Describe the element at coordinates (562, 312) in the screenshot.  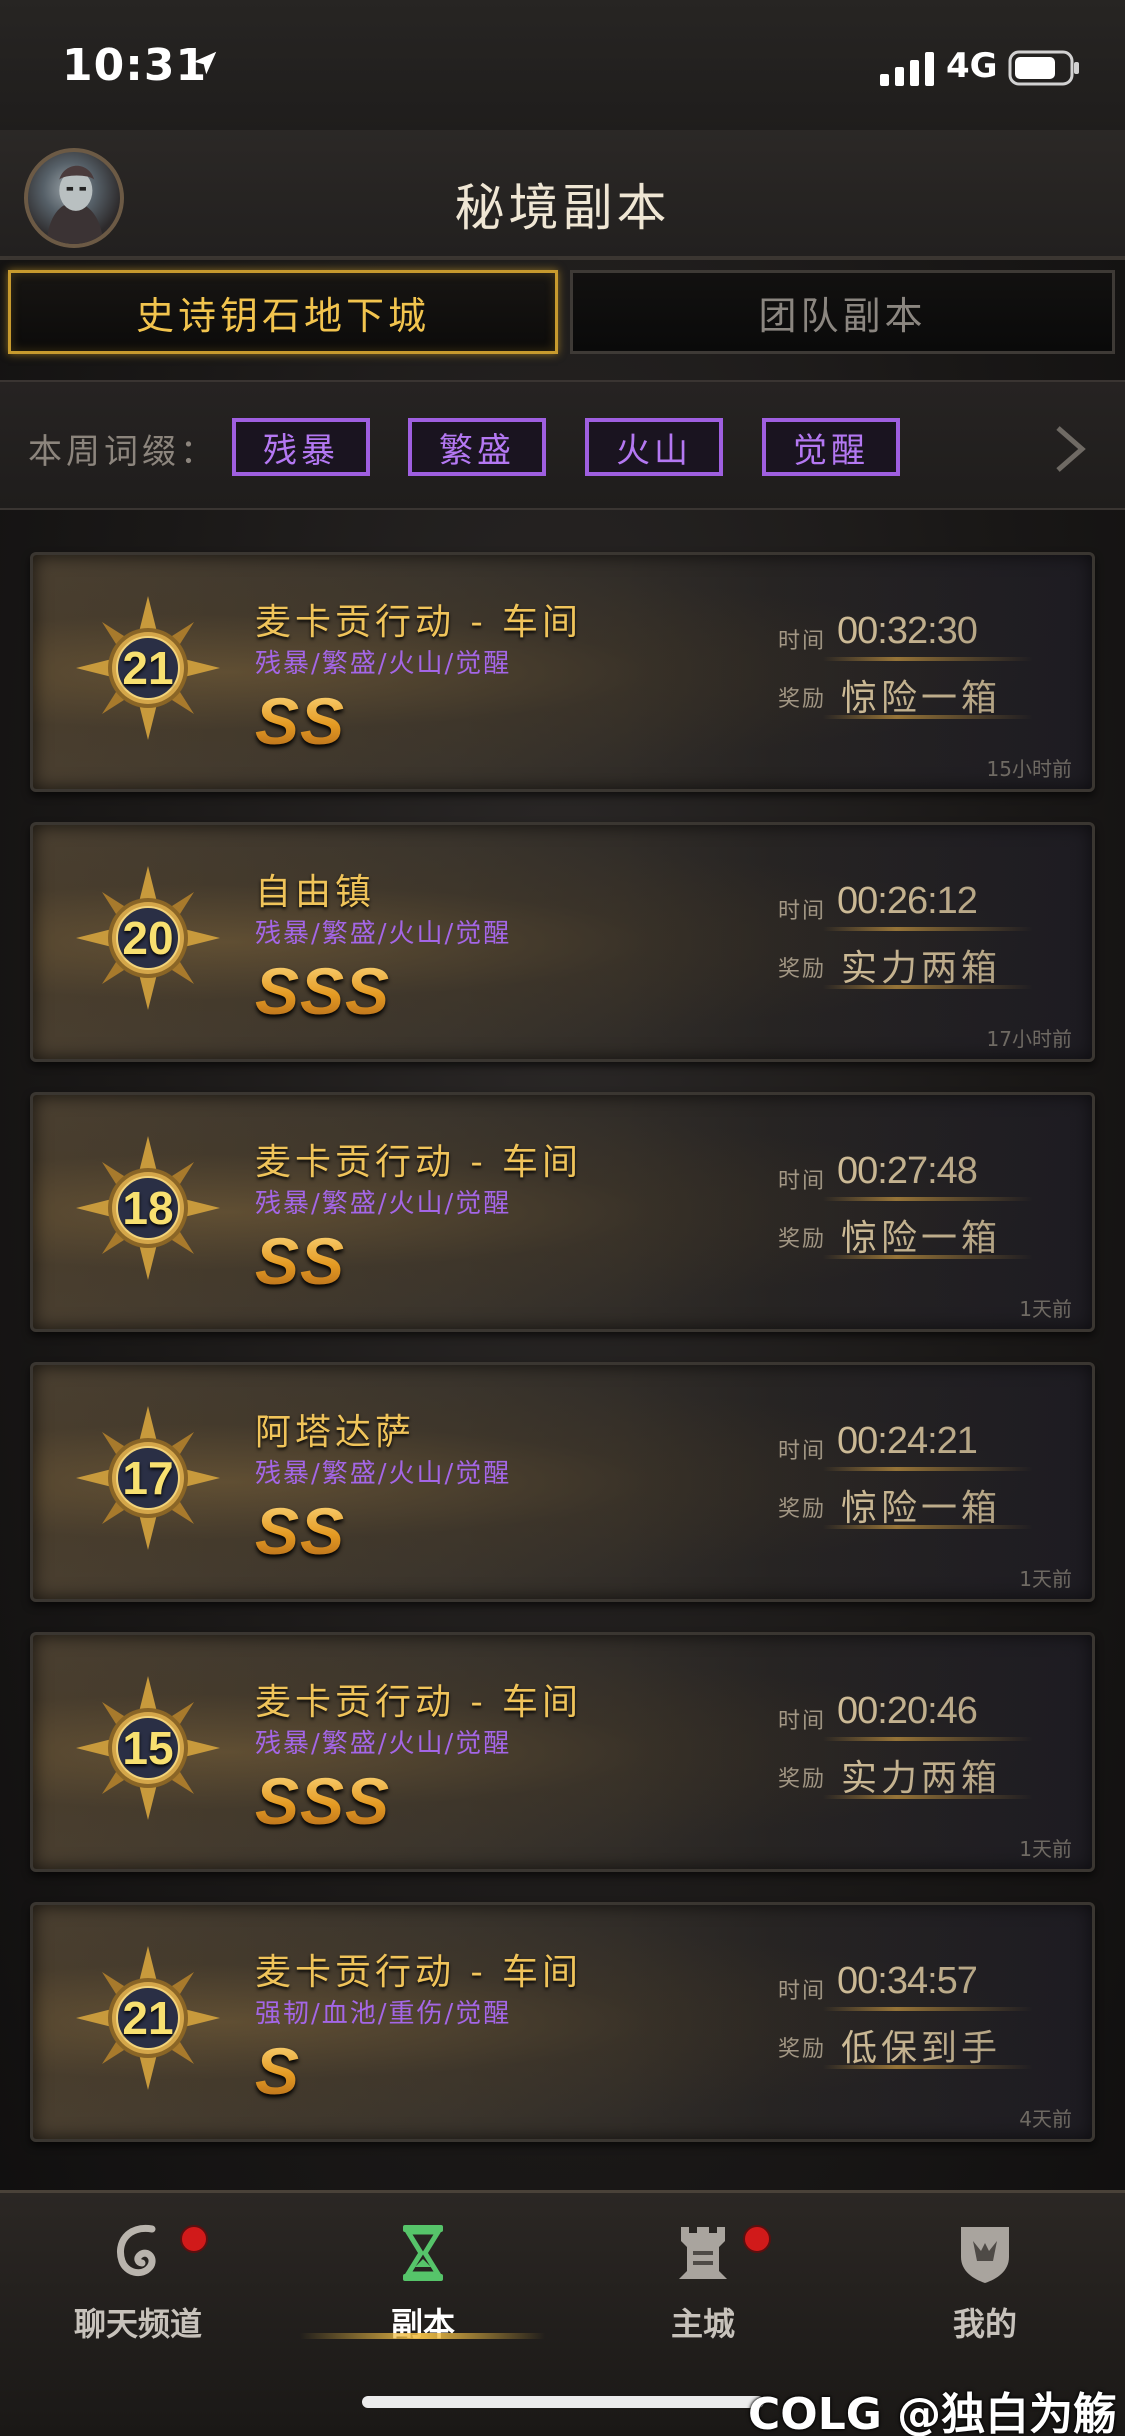
I see `tab-bar: 史诗钥石地下城 团队副本` at that location.